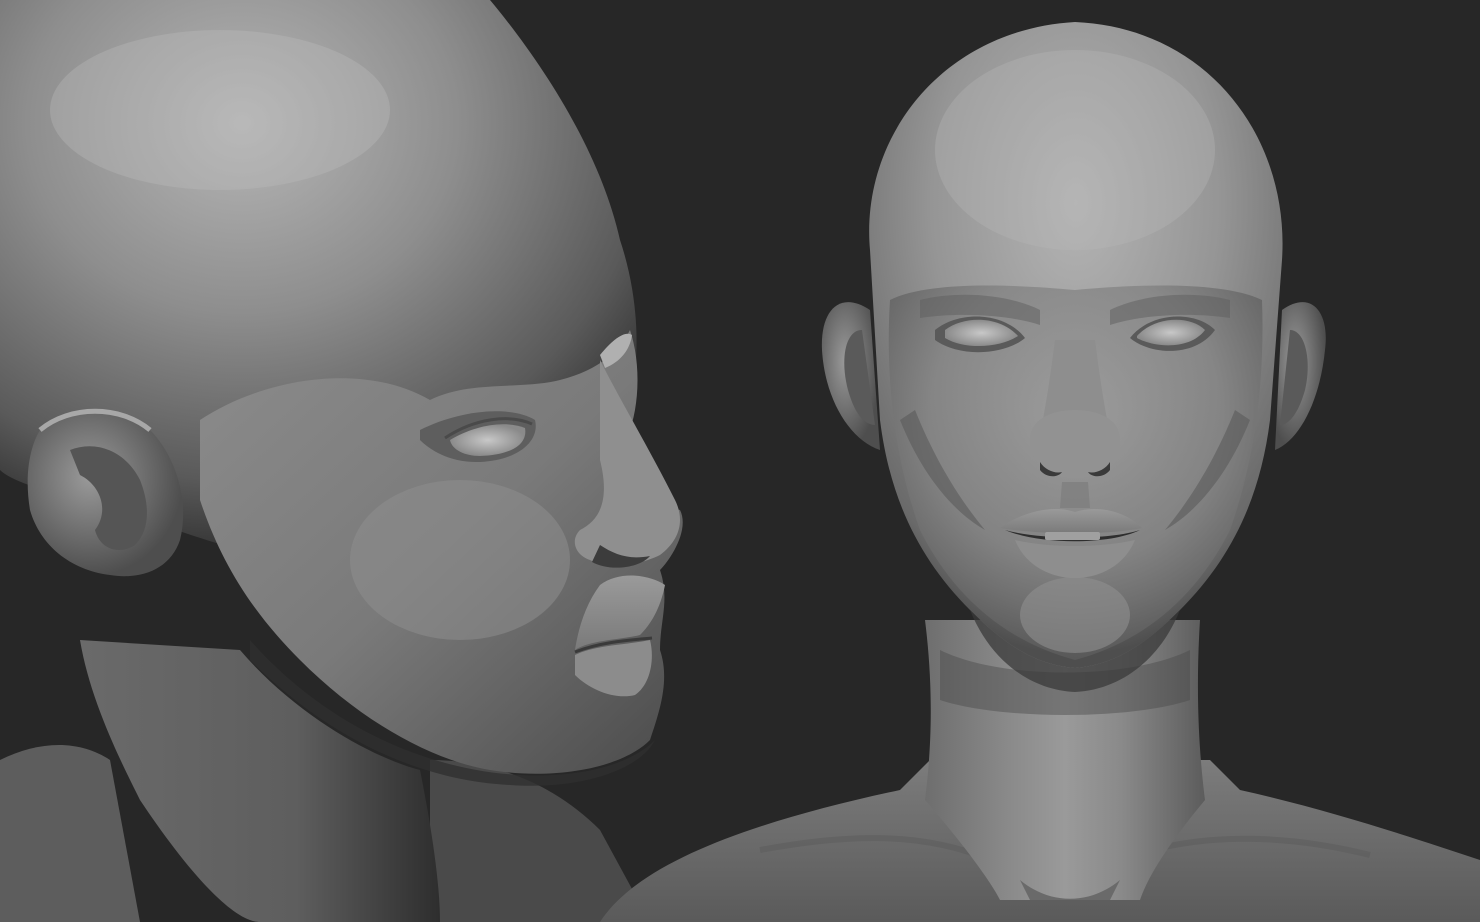  I want to click on front-philtrum, so click(1075, 495).